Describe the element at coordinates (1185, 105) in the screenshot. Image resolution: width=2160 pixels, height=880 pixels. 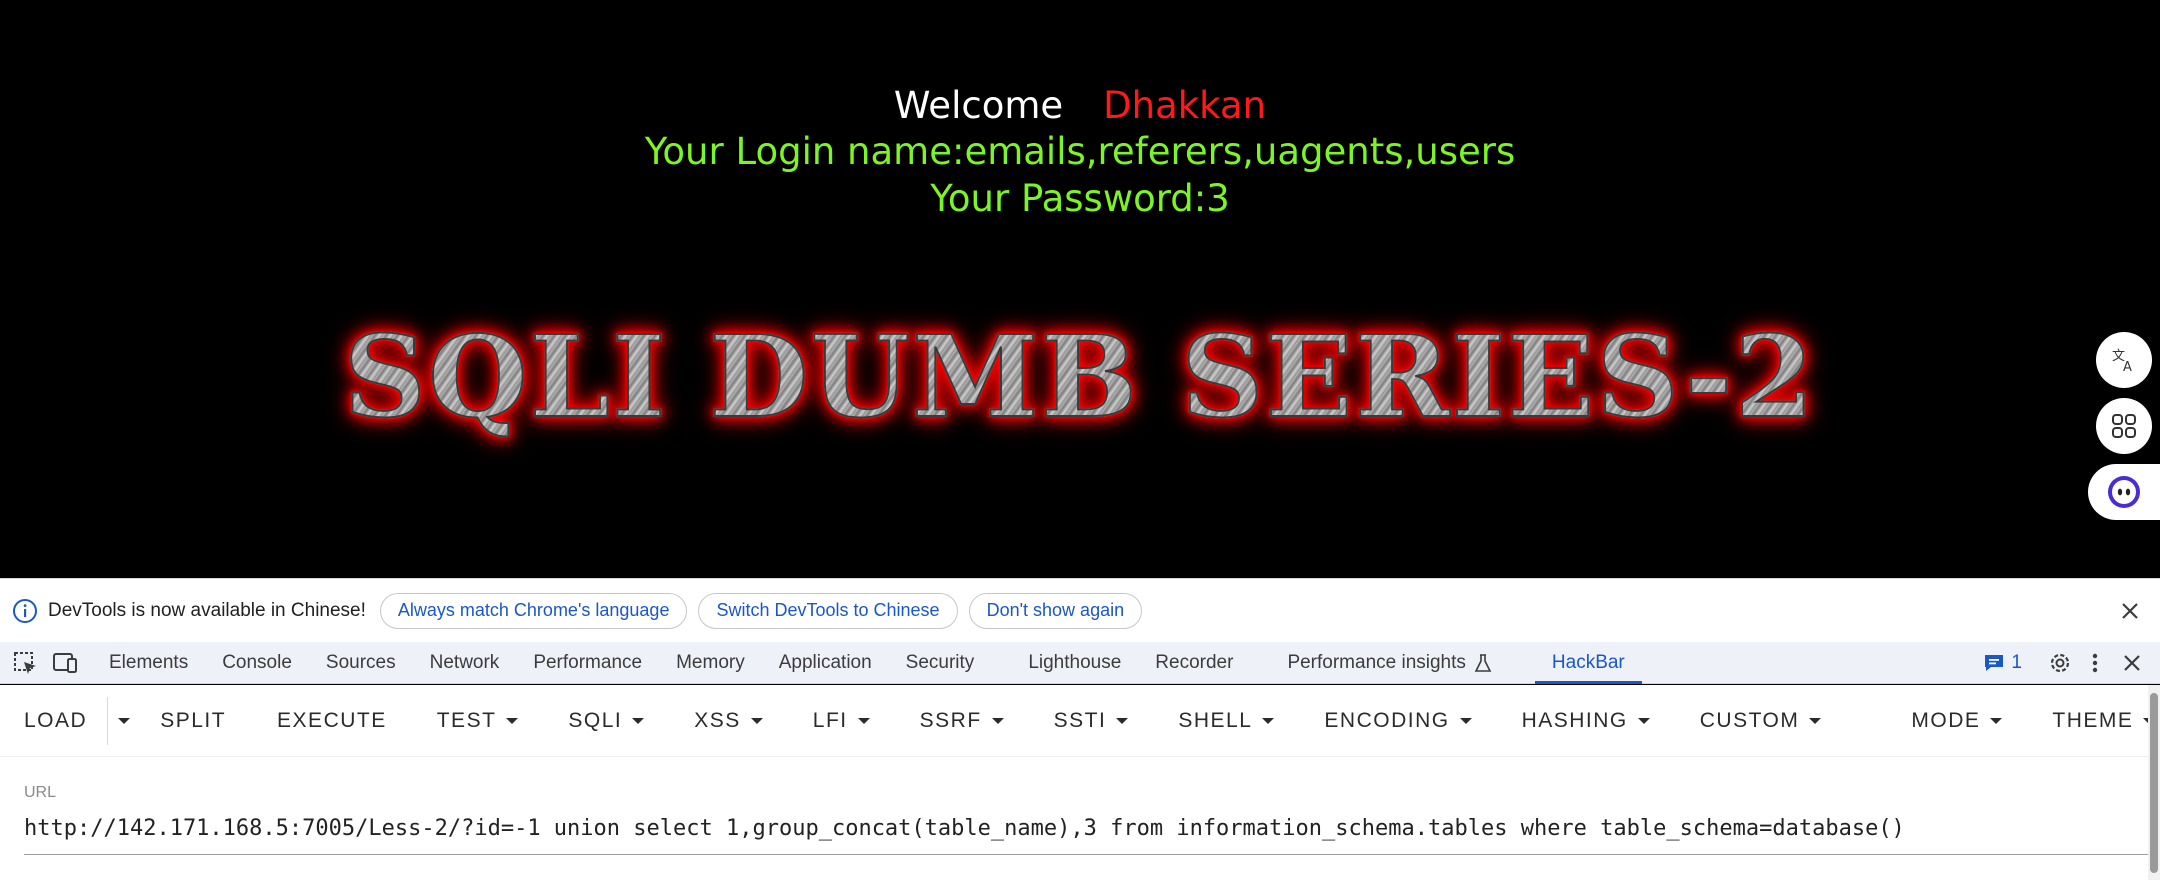
I see `welcome-username: Dhakkan` at that location.